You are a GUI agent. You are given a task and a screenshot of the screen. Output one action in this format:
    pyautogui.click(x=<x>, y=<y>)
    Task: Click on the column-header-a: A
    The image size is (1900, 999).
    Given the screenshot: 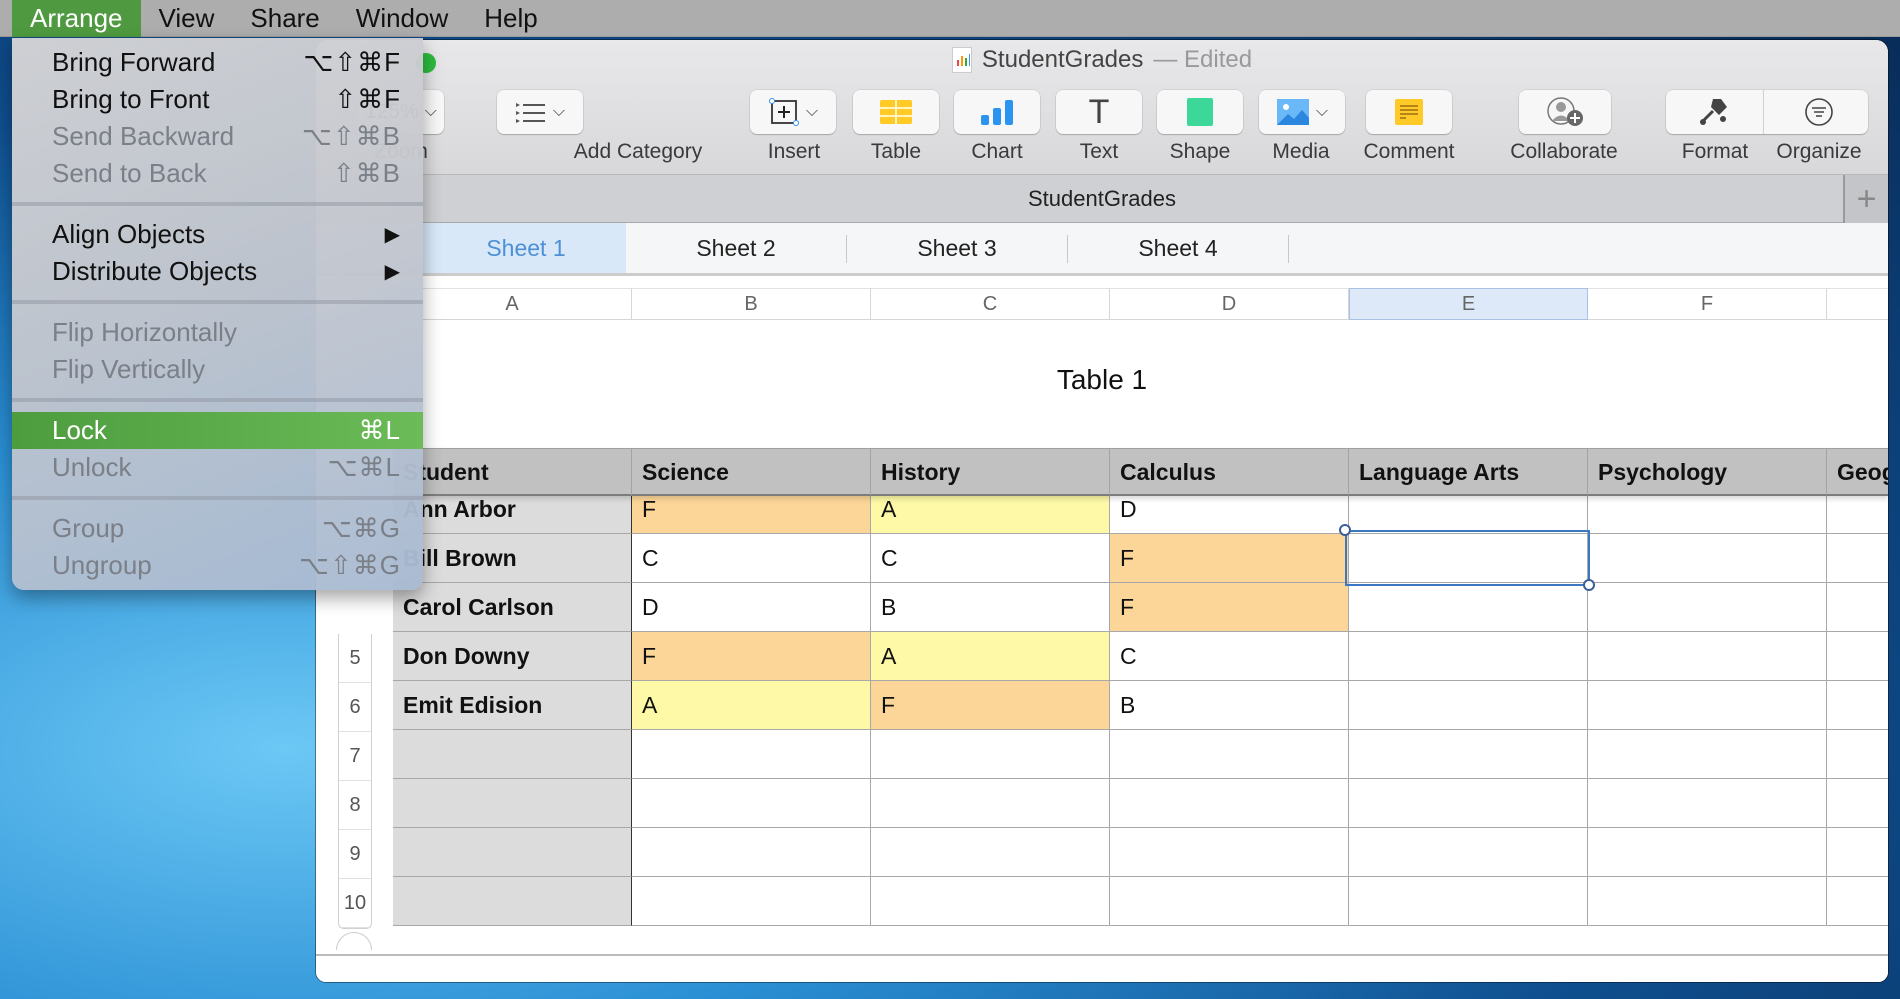 What is the action you would take?
    pyautogui.click(x=512, y=304)
    